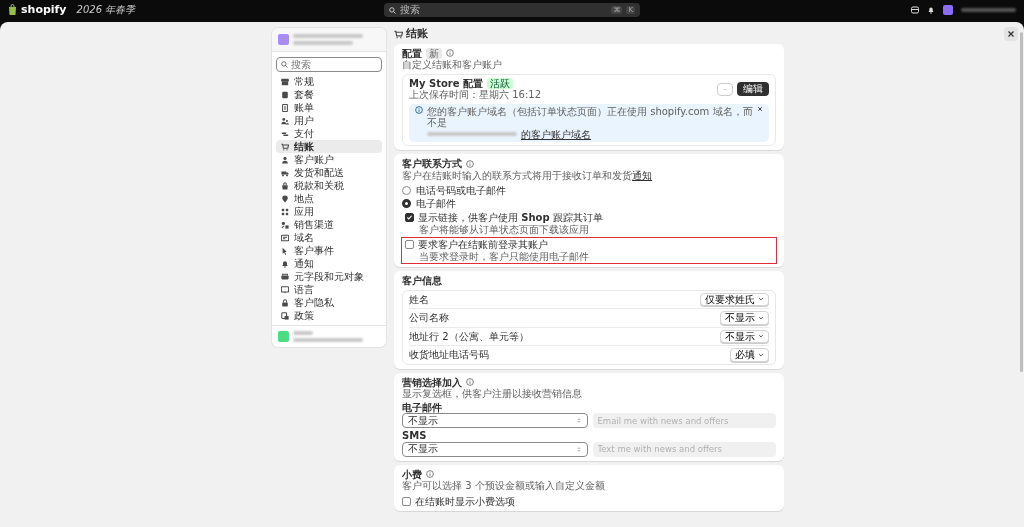 The image size is (1024, 527). I want to click on bag-icon, so click(285, 185).